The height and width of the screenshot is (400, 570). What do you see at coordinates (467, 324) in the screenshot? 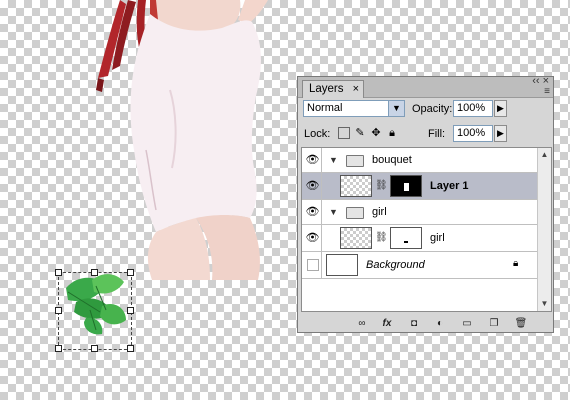
I see `new-group-icon: ▭` at bounding box center [467, 324].